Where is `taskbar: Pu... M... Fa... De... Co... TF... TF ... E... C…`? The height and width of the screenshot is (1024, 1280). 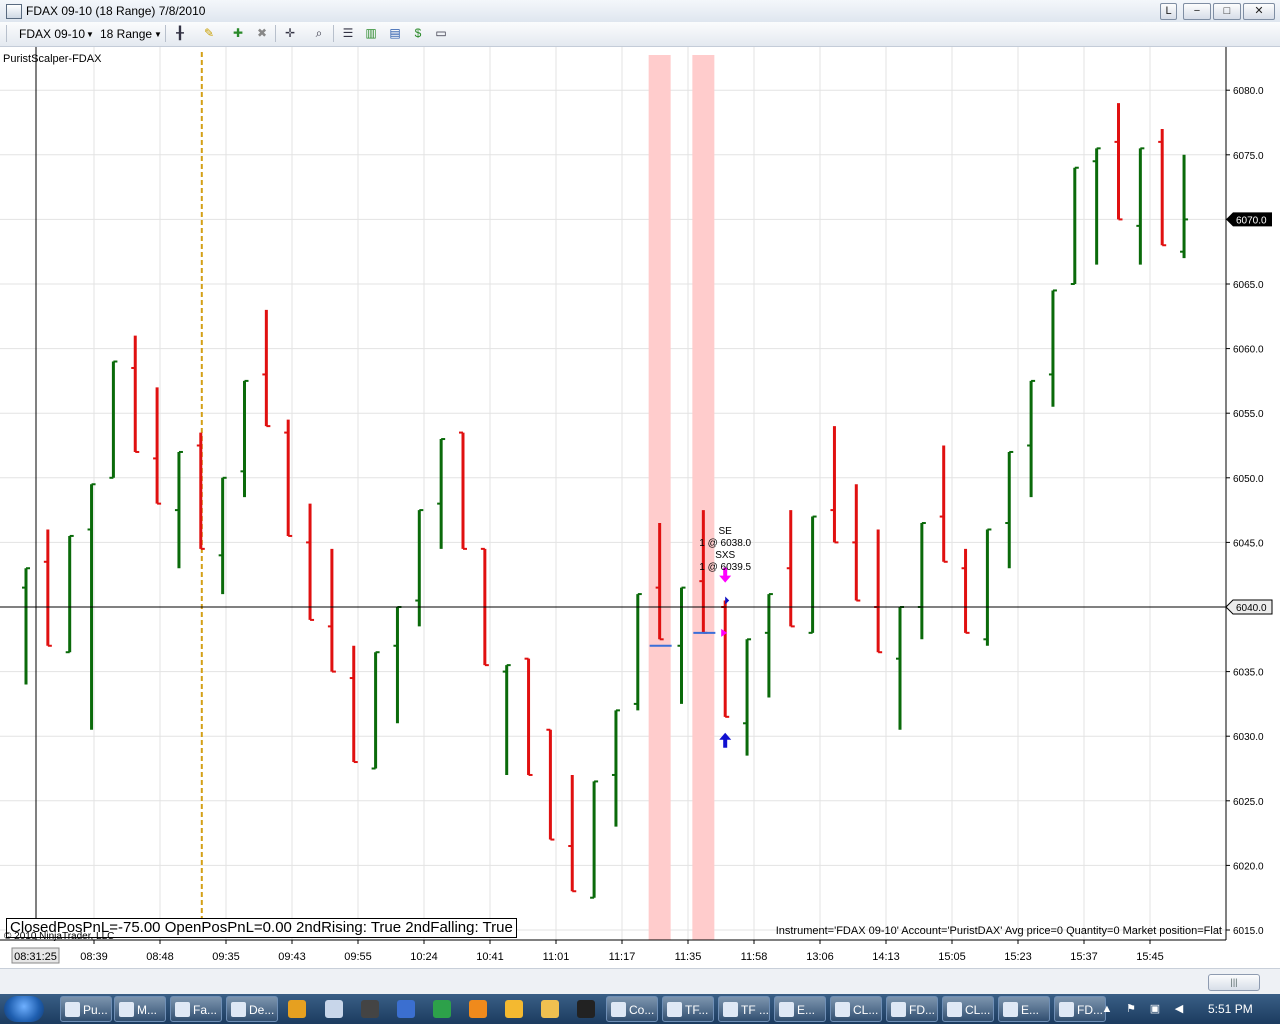
taskbar: Pu... M... Fa... De... Co... TF... TF ... E... C… is located at coordinates (640, 1009).